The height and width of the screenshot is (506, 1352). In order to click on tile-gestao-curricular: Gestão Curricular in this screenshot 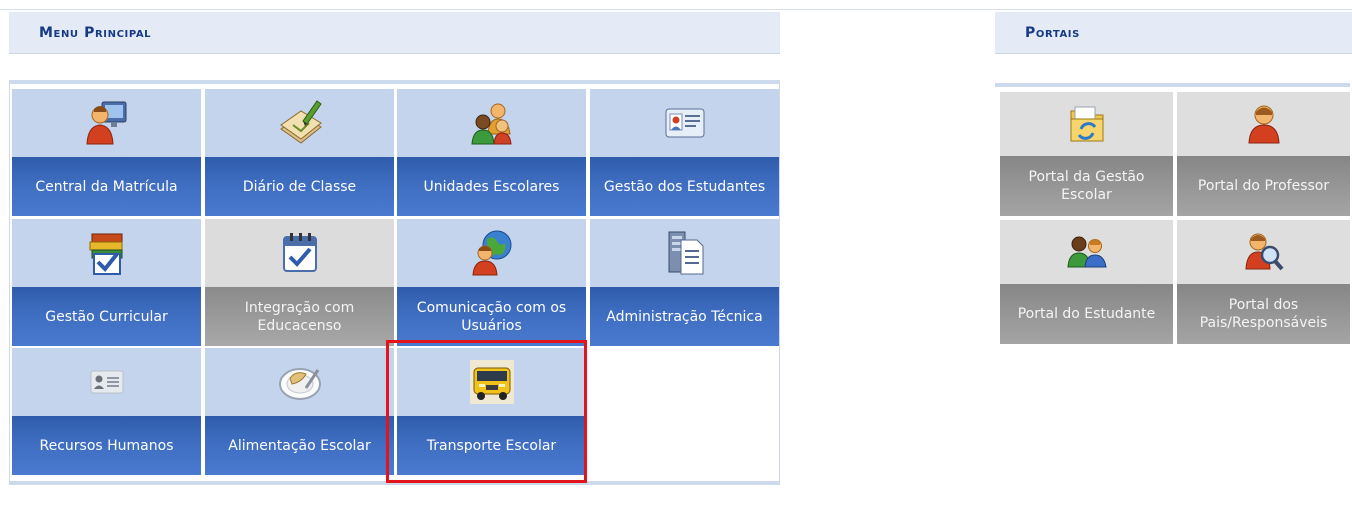, I will do `click(106, 282)`.